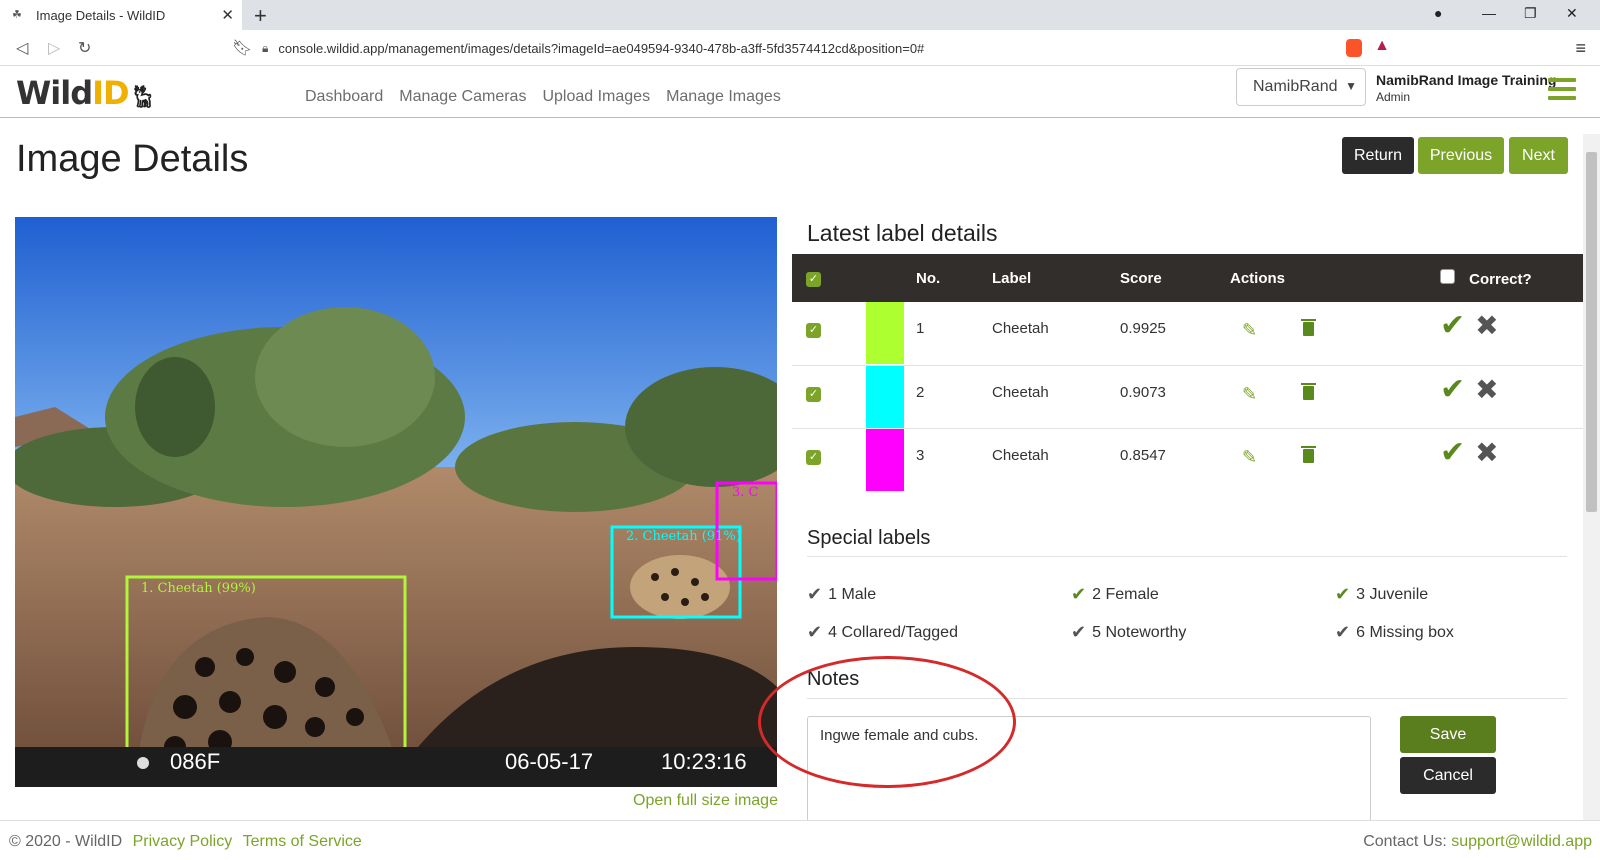  I want to click on open-full-size-link: Open full size image, so click(705, 801).